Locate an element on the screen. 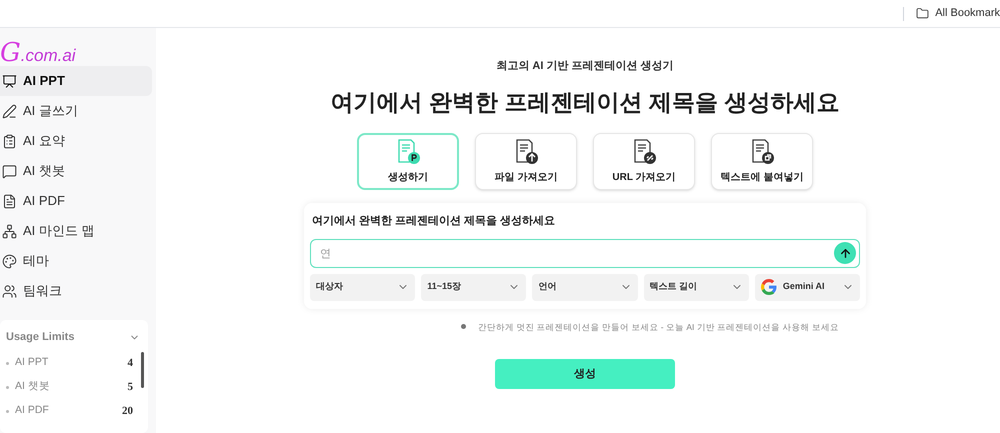 Image resolution: width=1000 pixels, height=433 pixels. google-icon is located at coordinates (768, 287).